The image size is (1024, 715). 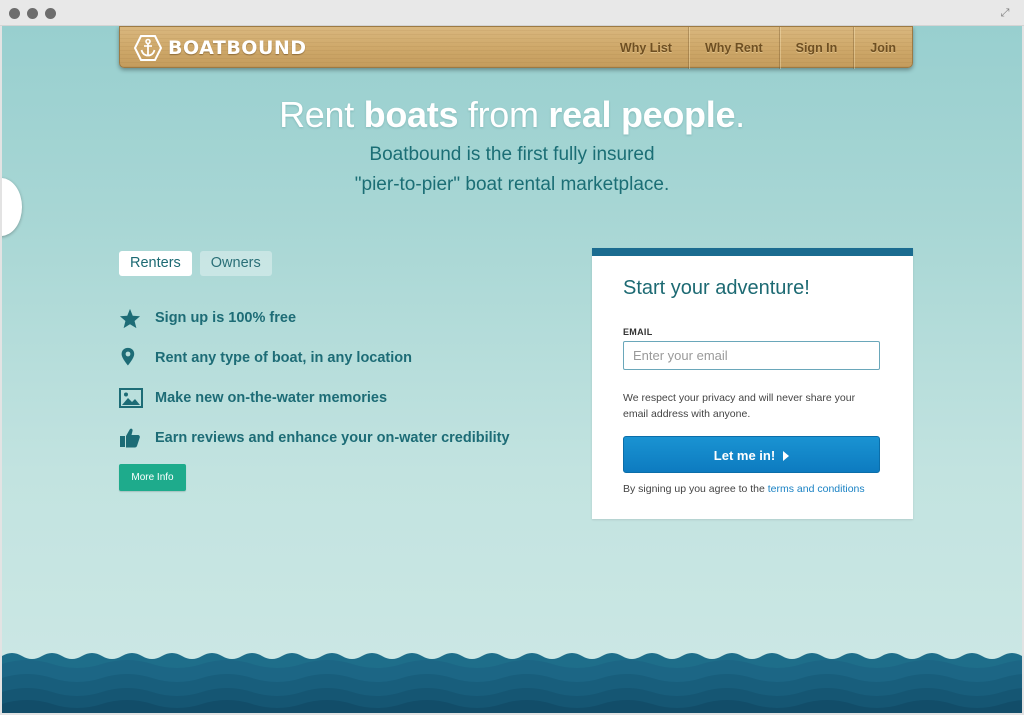 I want to click on nav-why-rent: Why Rent, so click(x=733, y=48).